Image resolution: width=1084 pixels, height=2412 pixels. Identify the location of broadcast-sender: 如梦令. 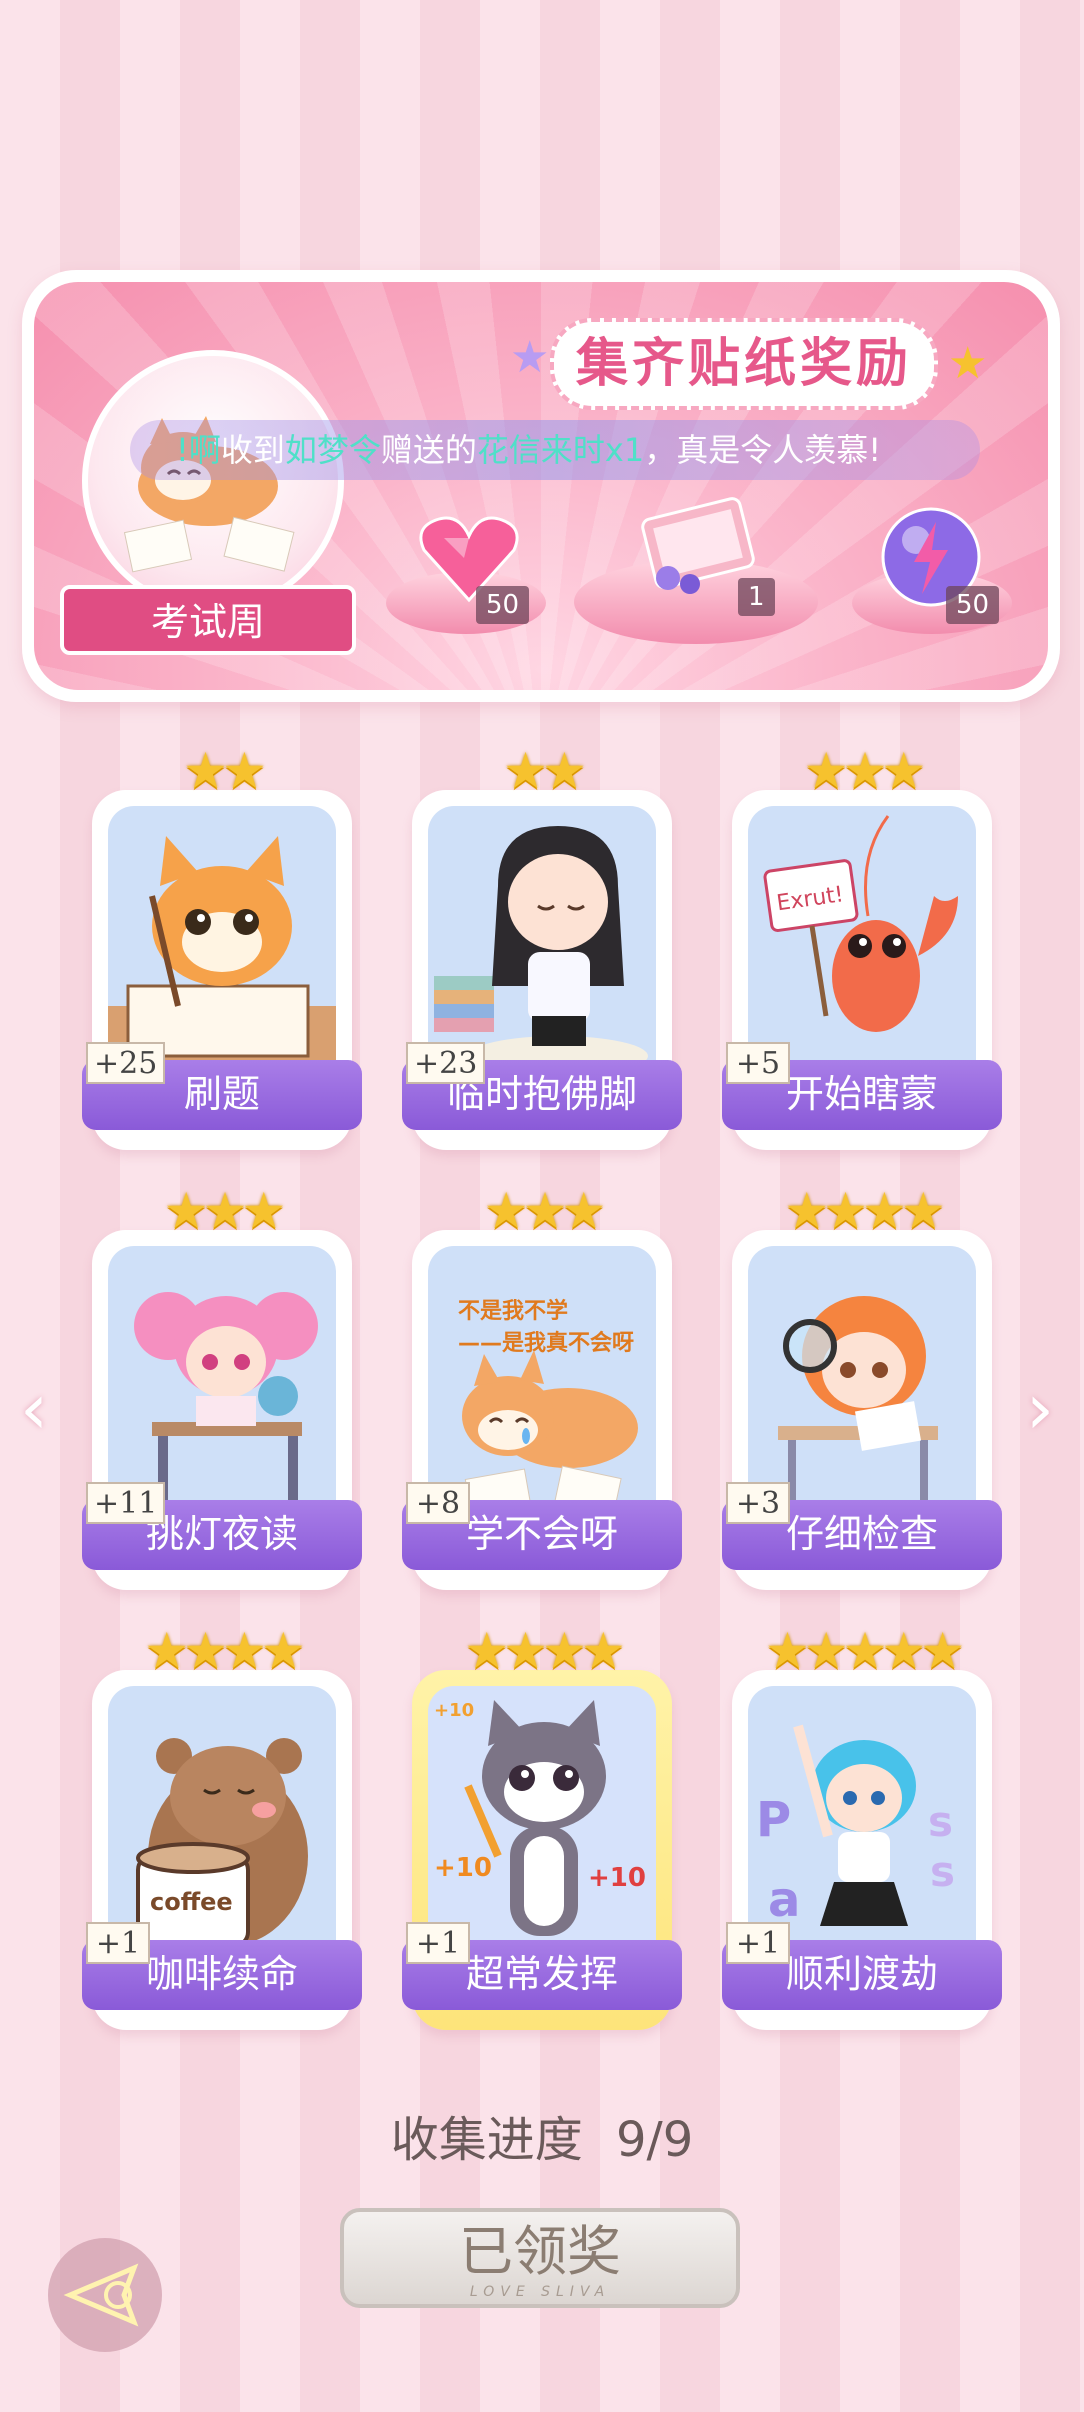
(332, 450).